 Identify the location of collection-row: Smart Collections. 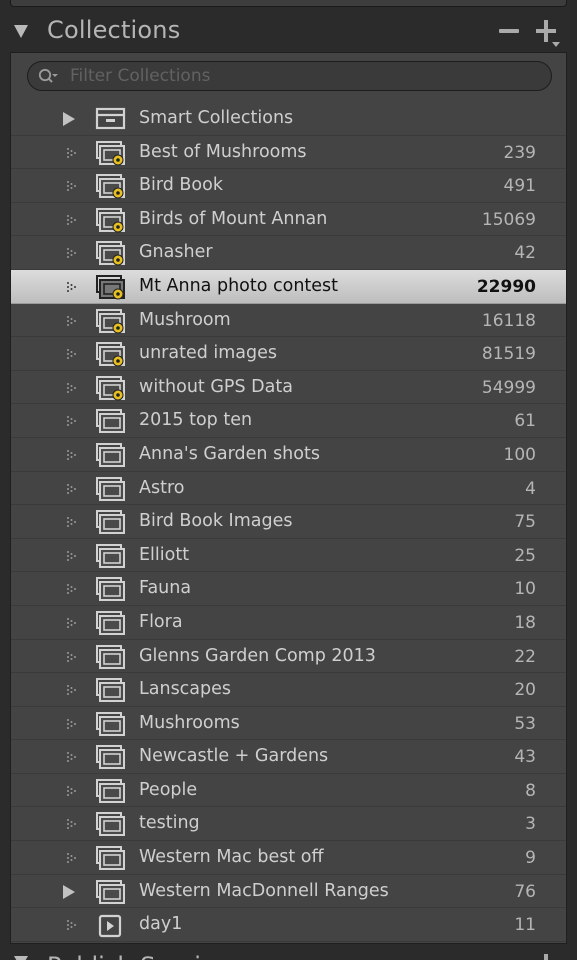
(288, 119).